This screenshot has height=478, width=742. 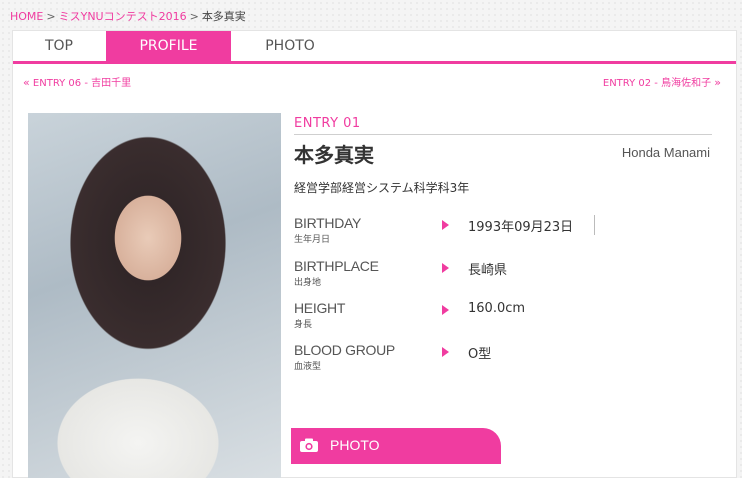 What do you see at coordinates (336, 266) in the screenshot?
I see `field-label-en: BIRTHPLACE` at bounding box center [336, 266].